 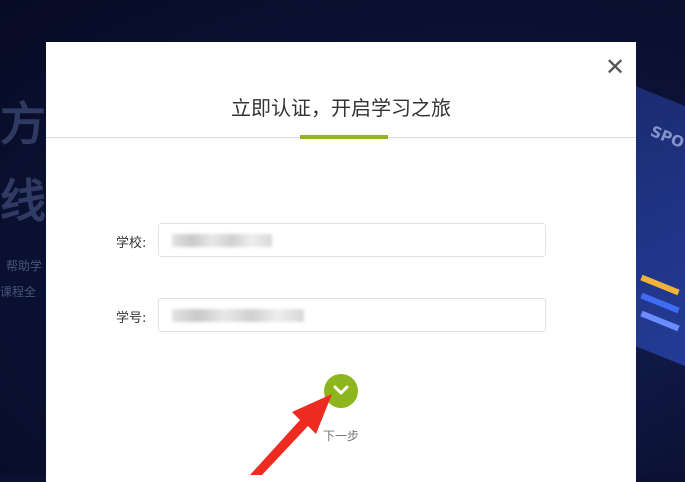 I want to click on background-subtitle-2: 课程全, so click(x=18, y=292).